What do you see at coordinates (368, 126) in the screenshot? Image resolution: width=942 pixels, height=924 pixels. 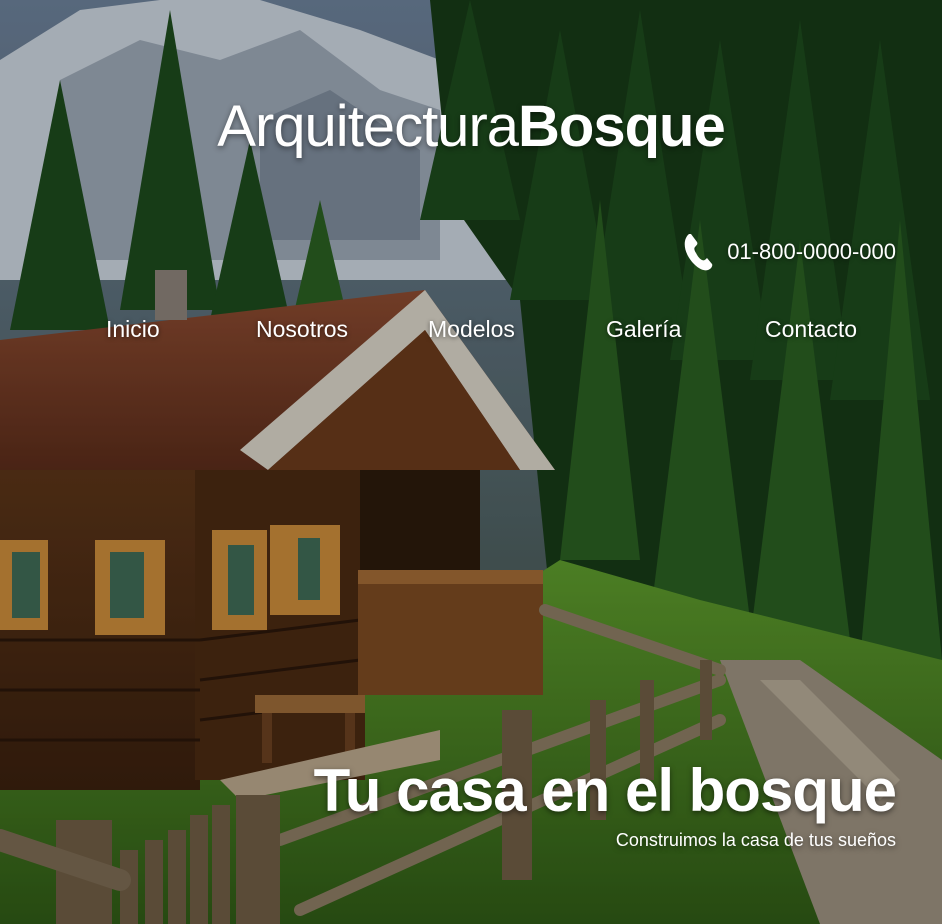 I see `logo-text-light: Arquitectura` at bounding box center [368, 126].